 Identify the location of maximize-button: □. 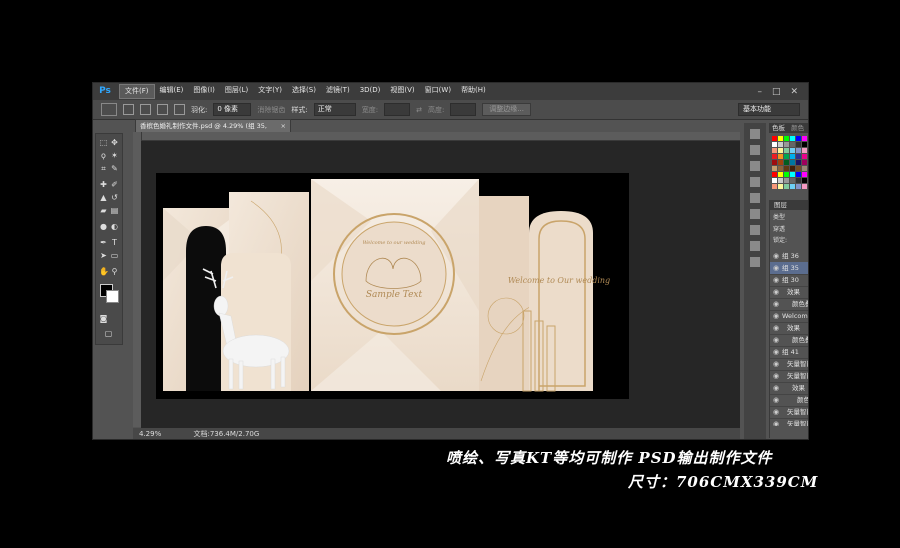
(776, 92).